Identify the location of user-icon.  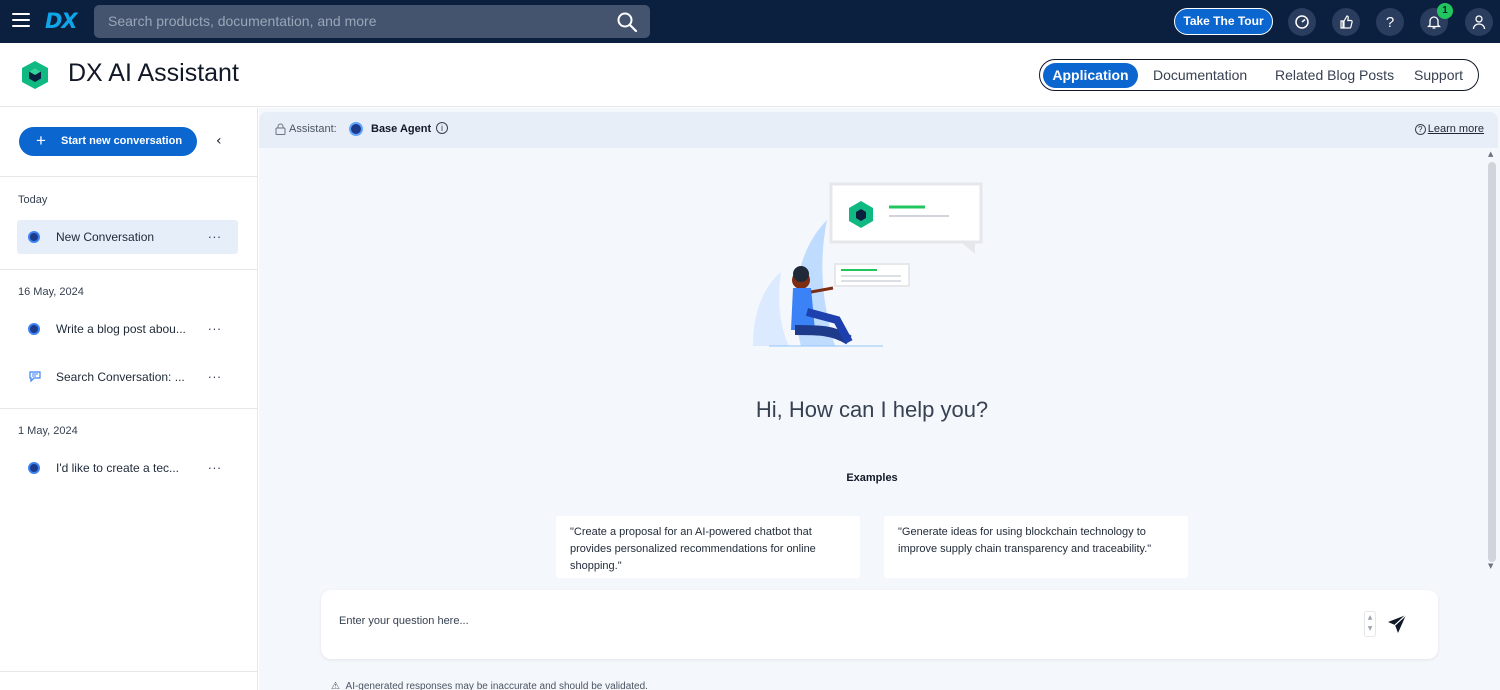
(1479, 22).